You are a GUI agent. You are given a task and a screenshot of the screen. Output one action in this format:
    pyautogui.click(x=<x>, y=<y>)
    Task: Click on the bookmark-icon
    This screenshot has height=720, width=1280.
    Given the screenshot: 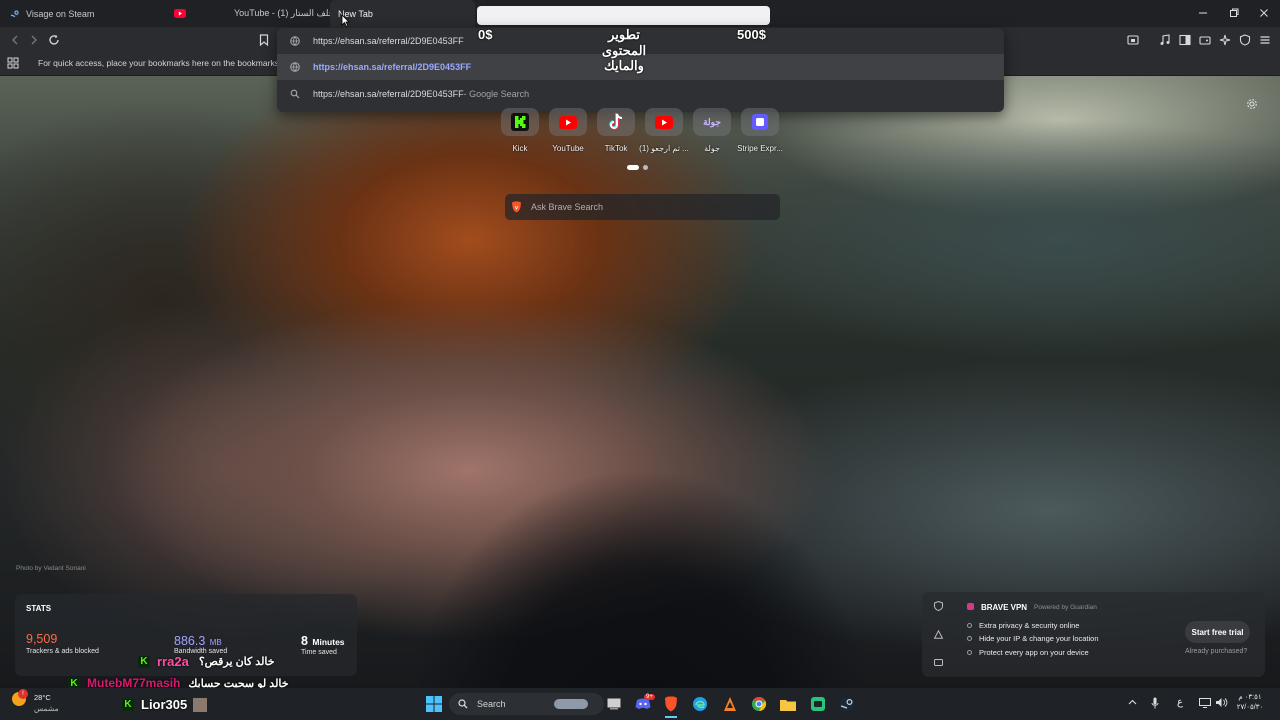 What is the action you would take?
    pyautogui.click(x=264, y=40)
    